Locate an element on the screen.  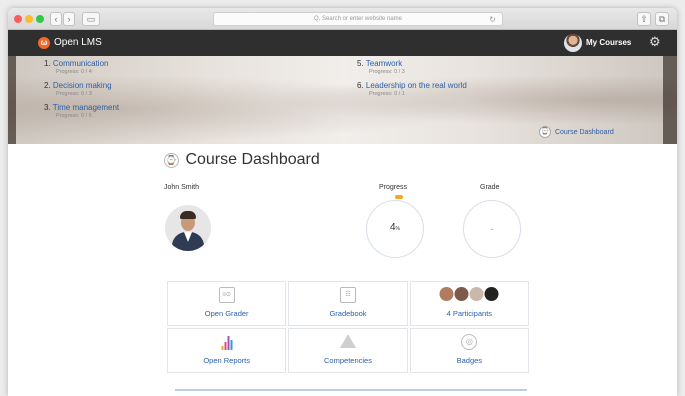
tile-label: Badges is located at coordinates (469, 360).